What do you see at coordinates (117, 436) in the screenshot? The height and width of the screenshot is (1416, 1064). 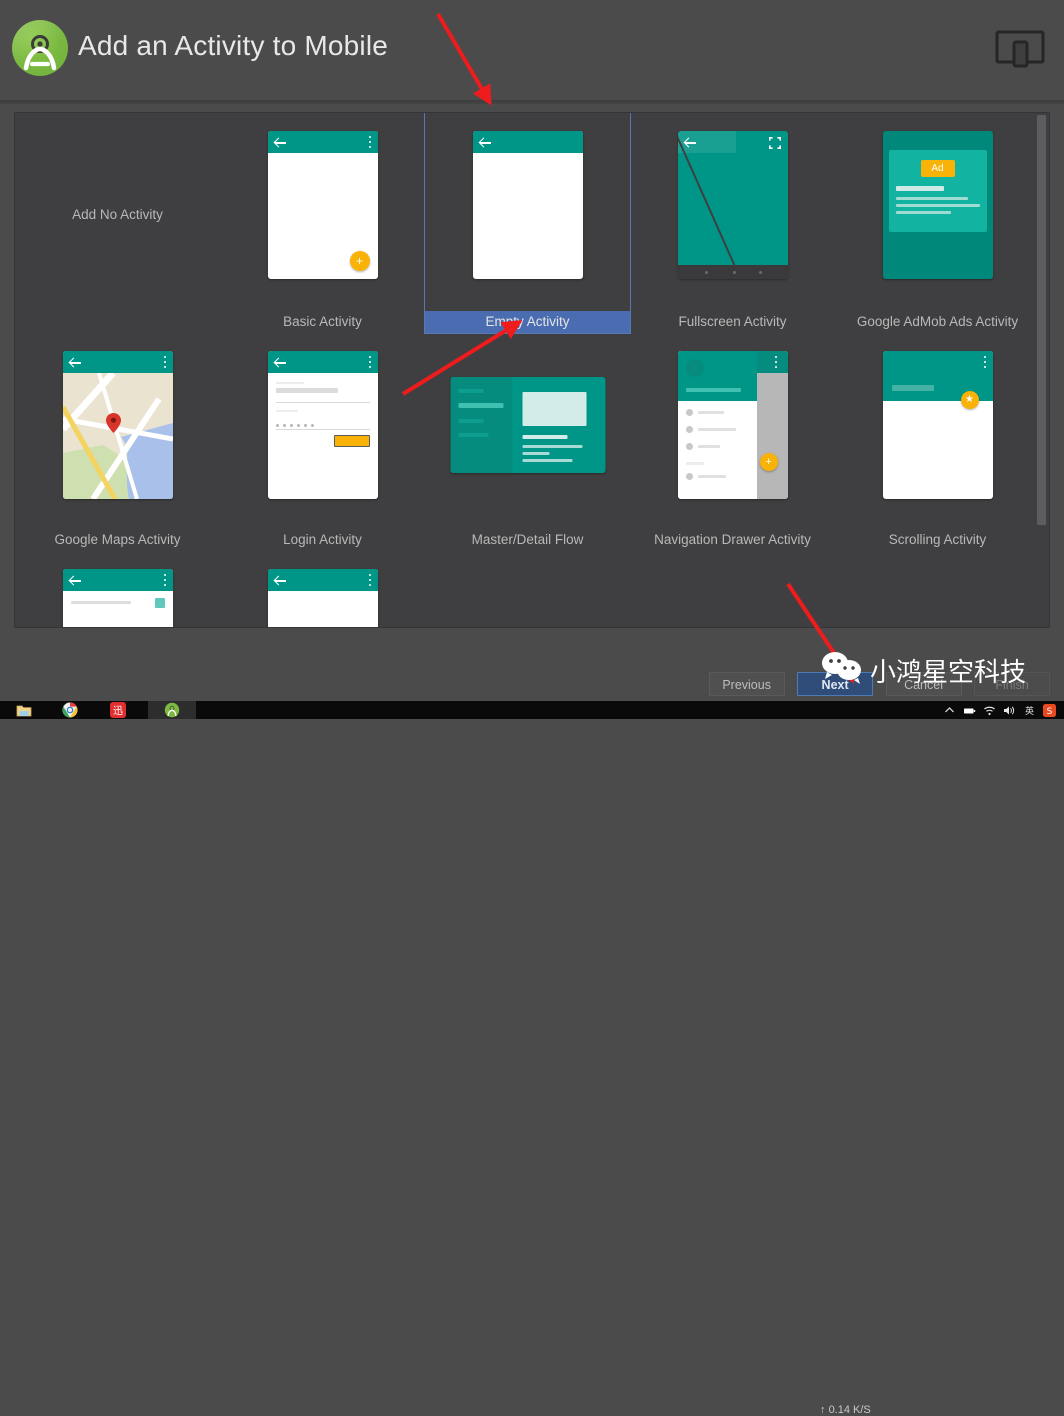 I see `map-preview-icon` at bounding box center [117, 436].